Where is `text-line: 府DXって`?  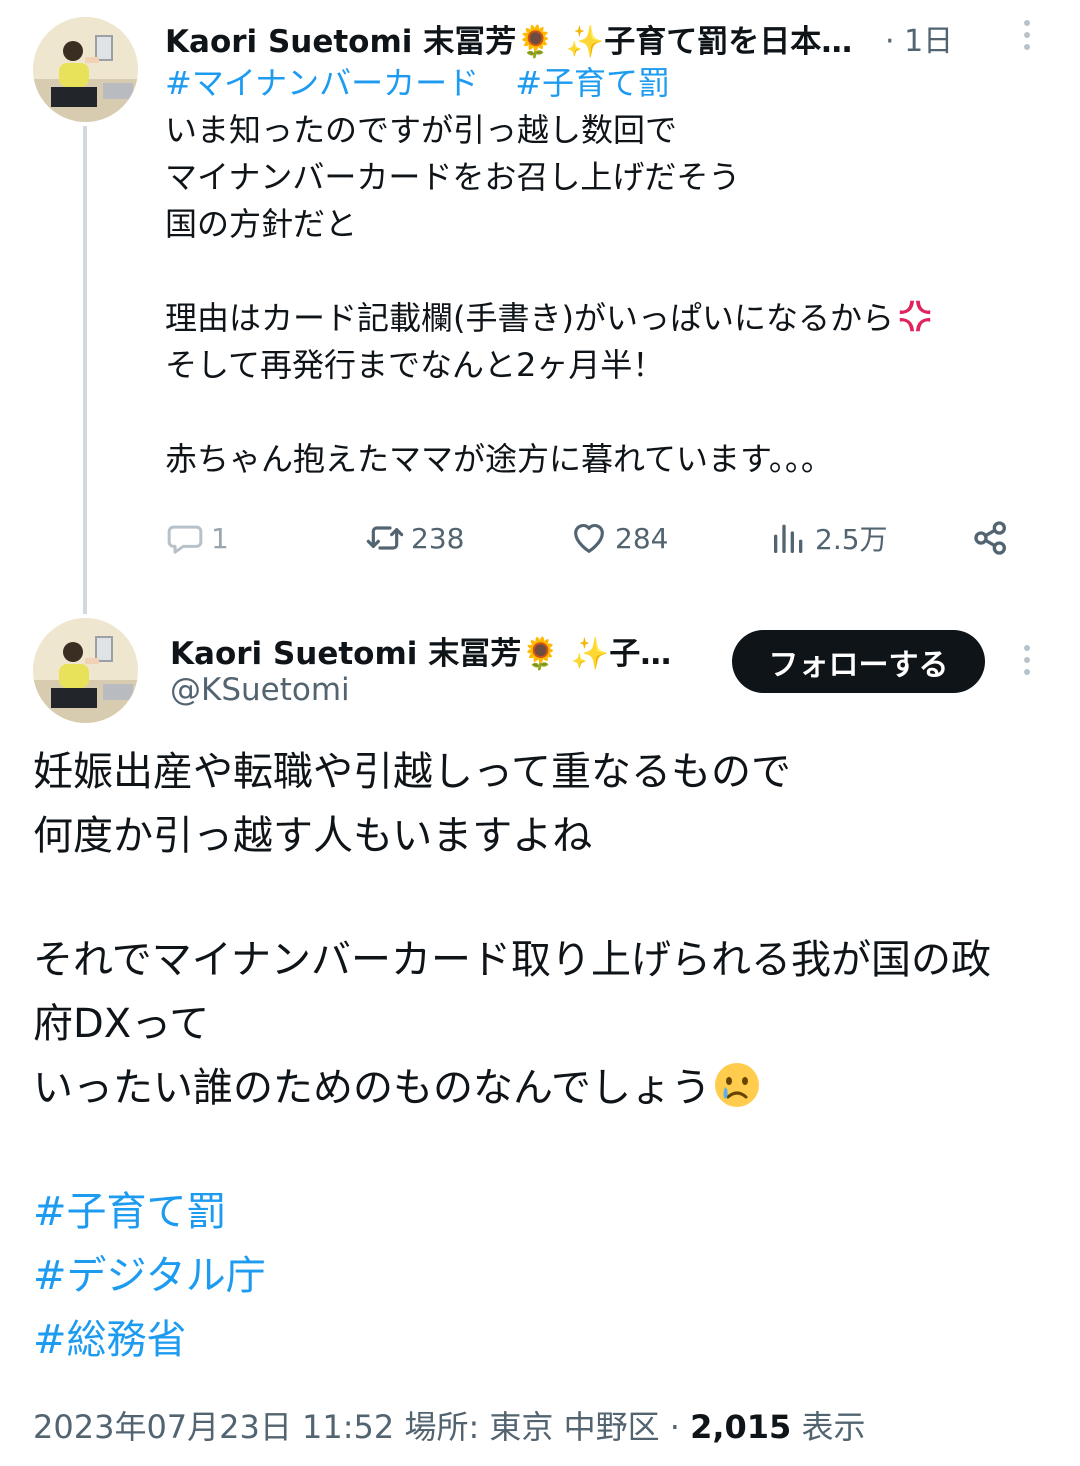
text-line: 府DXって is located at coordinates (121, 1024).